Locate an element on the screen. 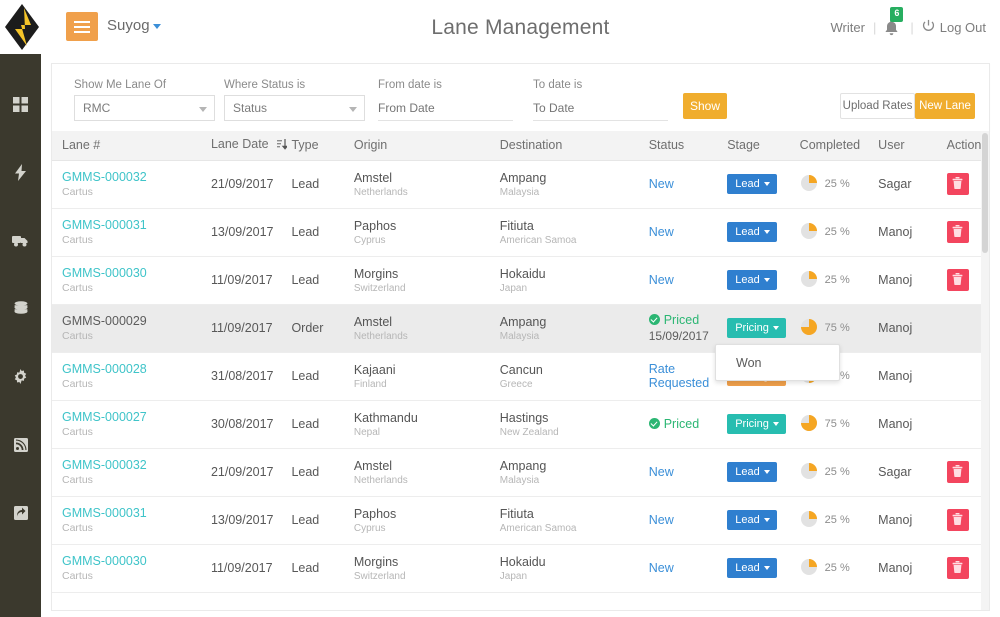 The image size is (1000, 617). sidebar-item-activity is located at coordinates (20, 172).